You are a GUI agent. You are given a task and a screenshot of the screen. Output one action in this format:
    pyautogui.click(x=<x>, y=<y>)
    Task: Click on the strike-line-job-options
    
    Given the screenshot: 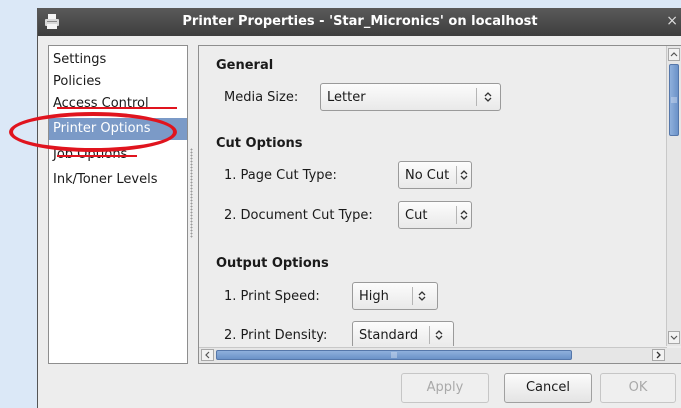 What is the action you would take?
    pyautogui.click(x=97, y=156)
    